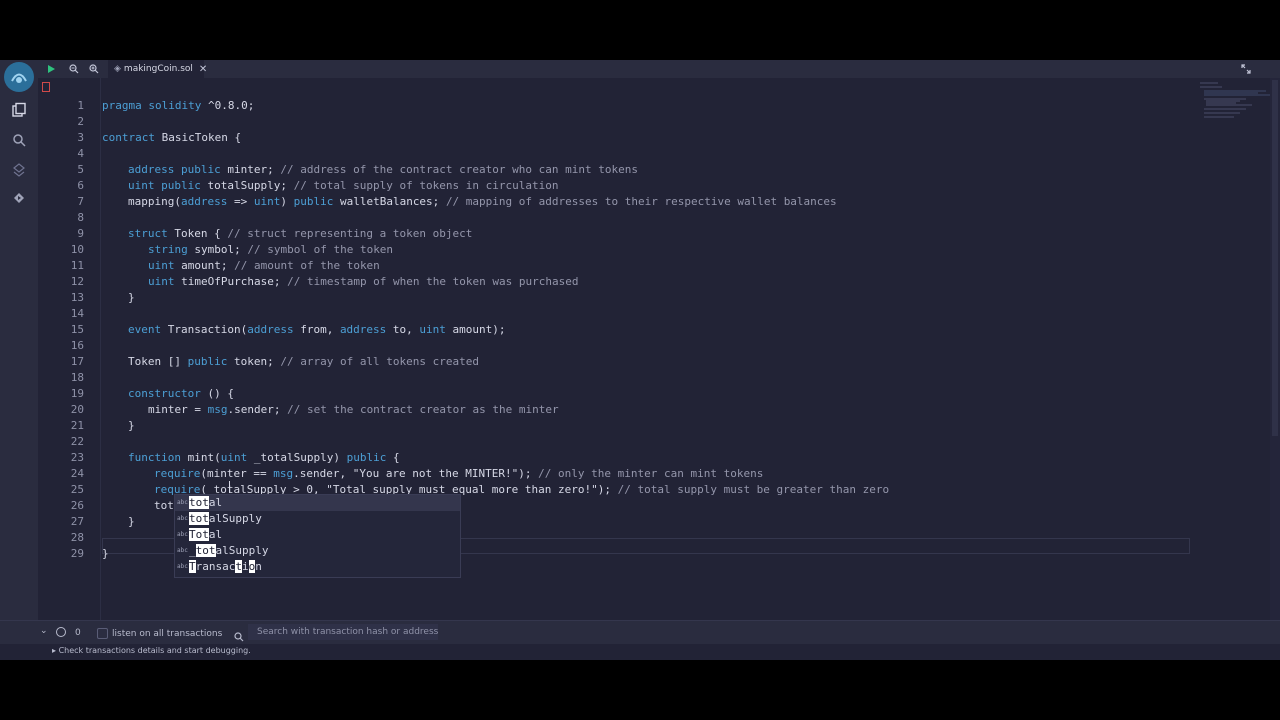  What do you see at coordinates (78, 633) in the screenshot?
I see `pending-tx-count: 0` at bounding box center [78, 633].